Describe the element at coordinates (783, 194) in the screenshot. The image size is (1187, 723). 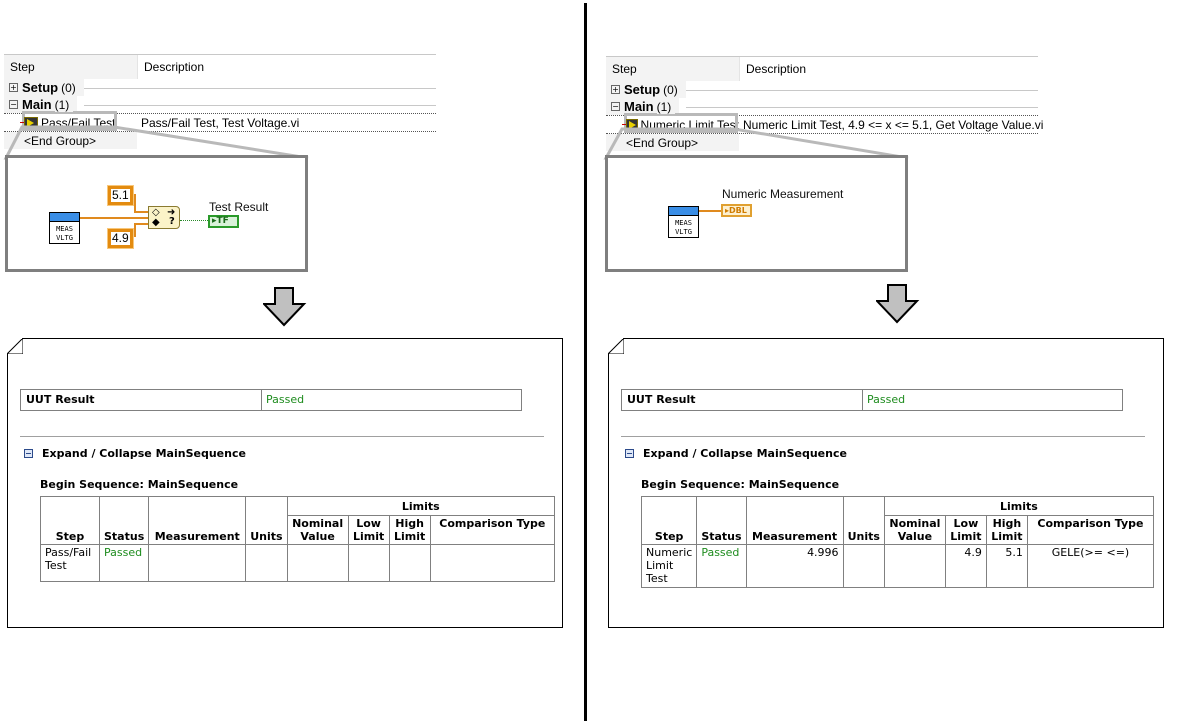
I see `numeric-measurement-label: Numeric Measurement` at that location.